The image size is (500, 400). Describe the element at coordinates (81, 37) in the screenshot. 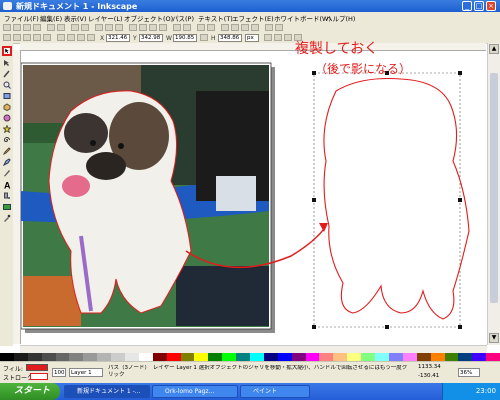

I see `lower-icon` at that location.